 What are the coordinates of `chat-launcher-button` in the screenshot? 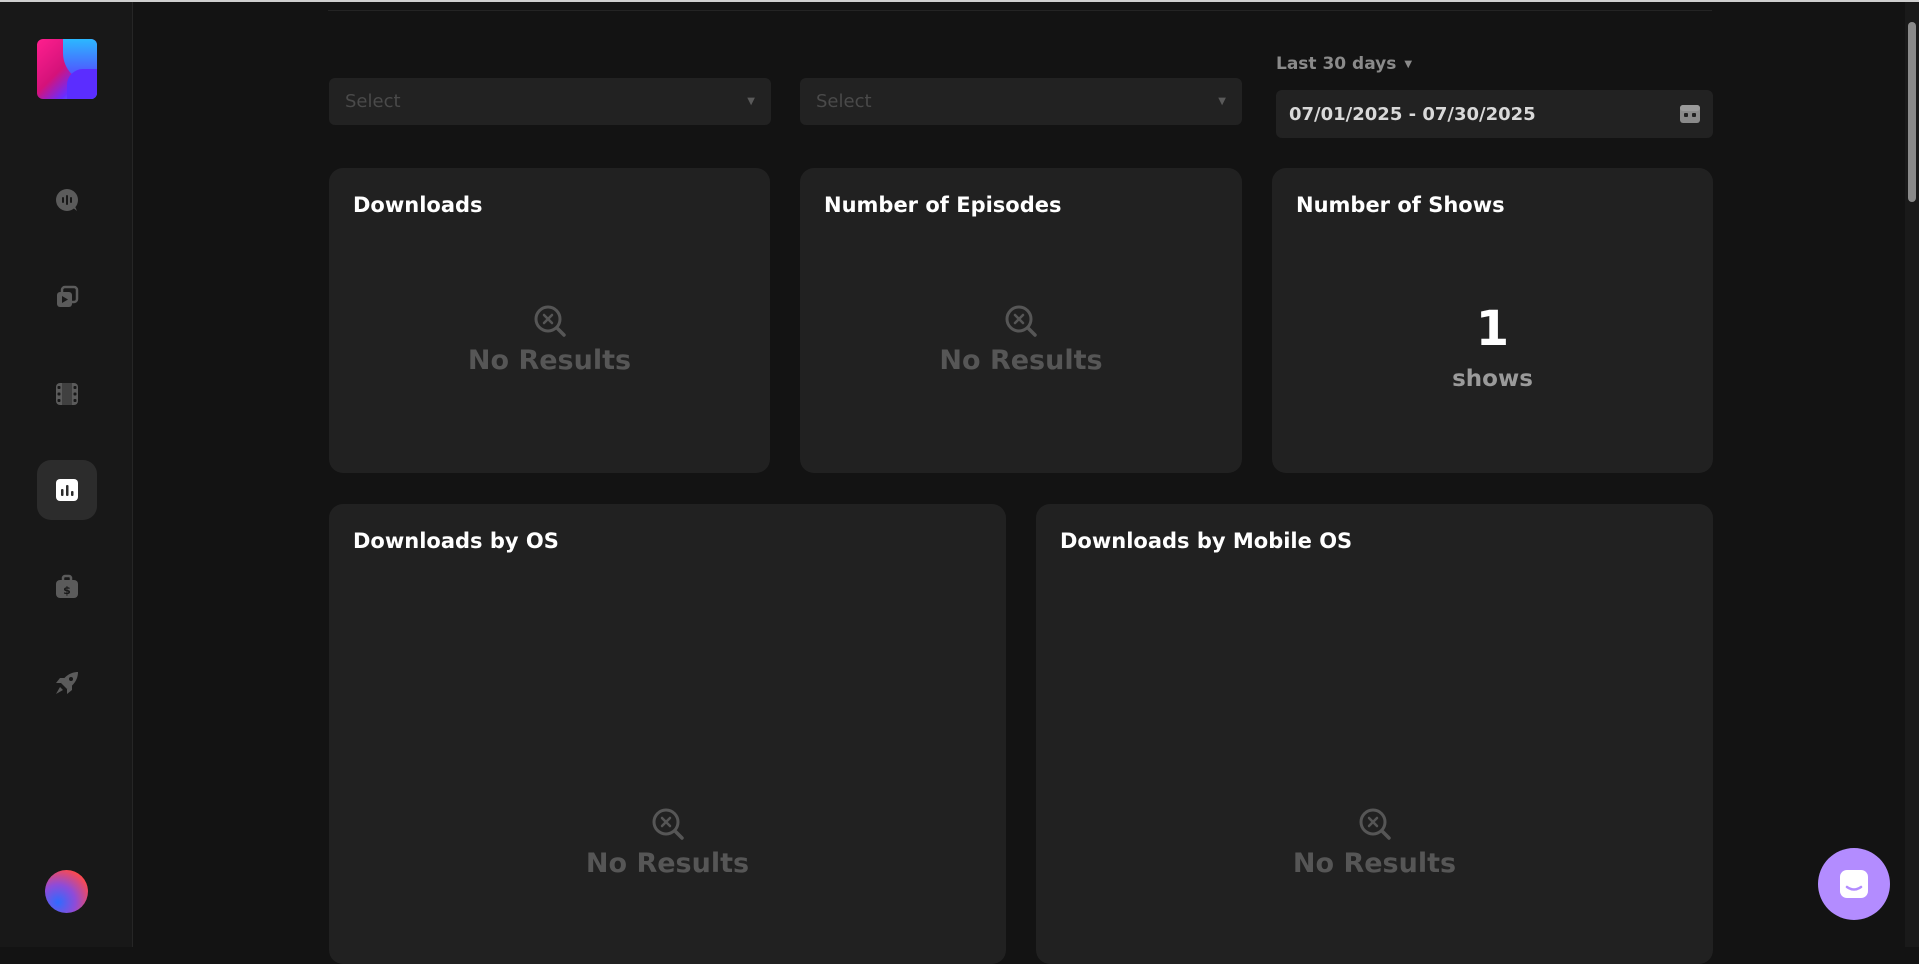 It's located at (1854, 884).